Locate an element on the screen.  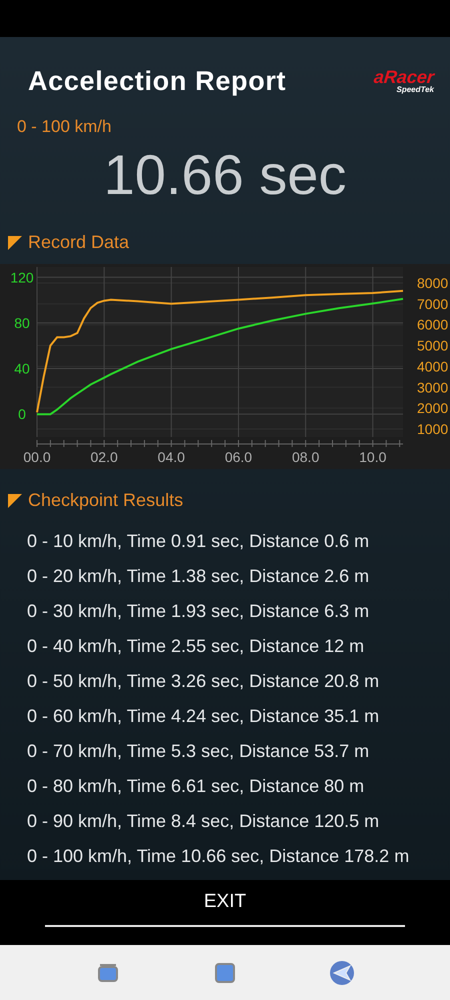
y-tick-label: 120 is located at coordinates (22, 277).